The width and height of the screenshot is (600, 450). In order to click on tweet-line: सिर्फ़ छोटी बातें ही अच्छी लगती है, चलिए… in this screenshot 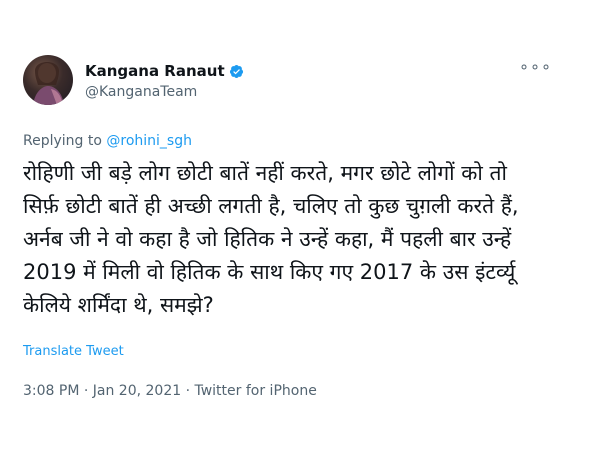, I will do `click(271, 206)`.